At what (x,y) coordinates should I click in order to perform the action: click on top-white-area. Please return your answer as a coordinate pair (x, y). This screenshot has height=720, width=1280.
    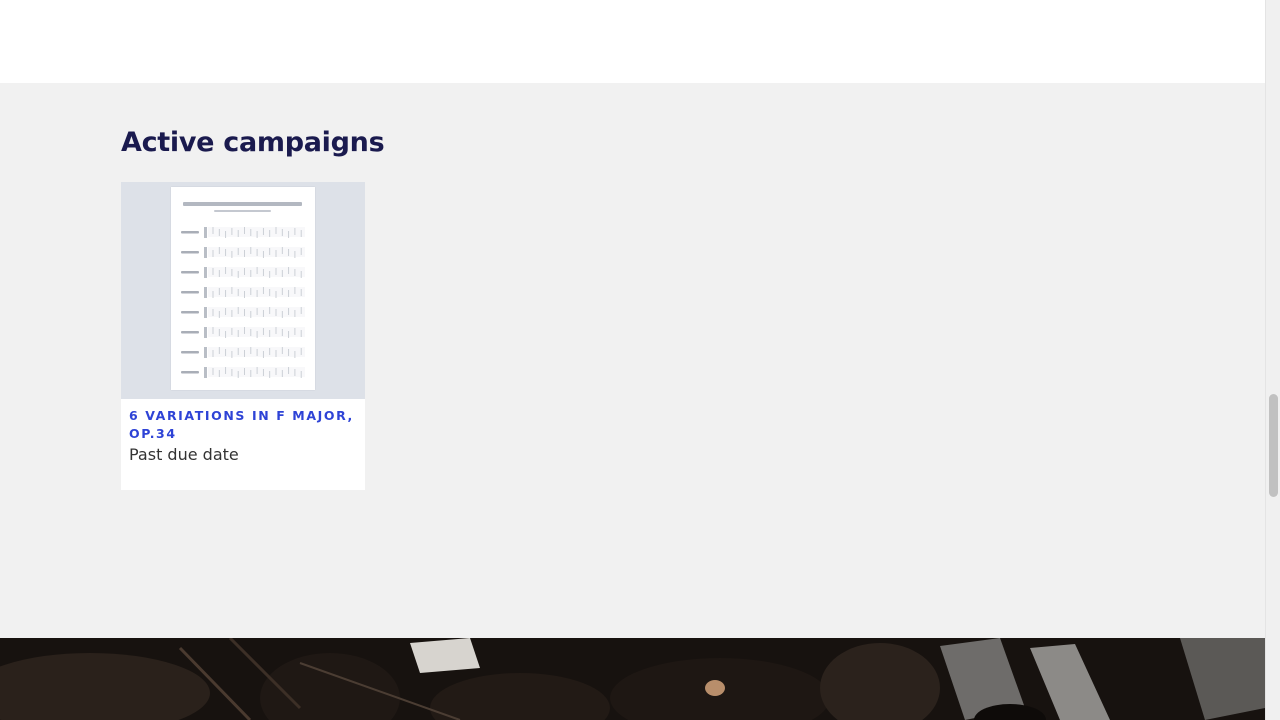
    Looking at the image, I should click on (632, 41).